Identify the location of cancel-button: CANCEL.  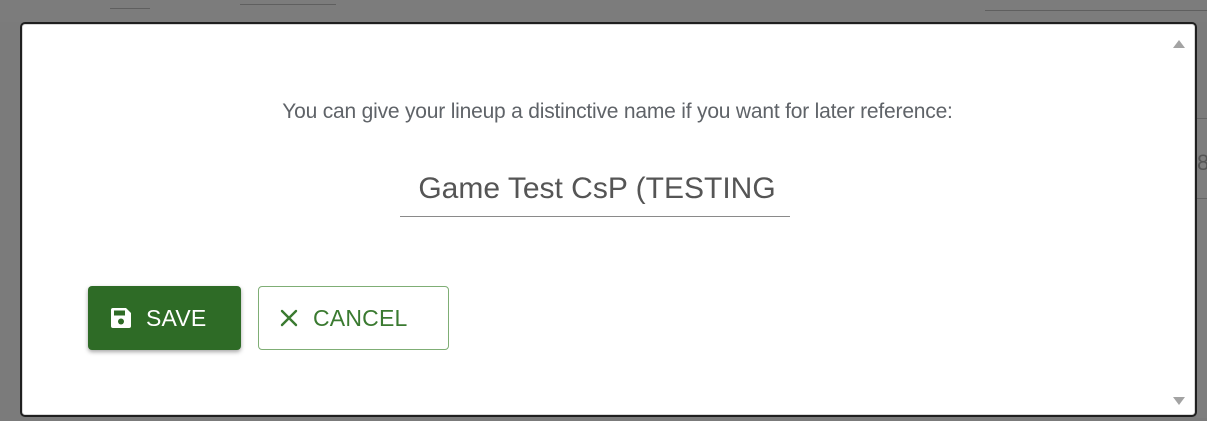
(353, 318).